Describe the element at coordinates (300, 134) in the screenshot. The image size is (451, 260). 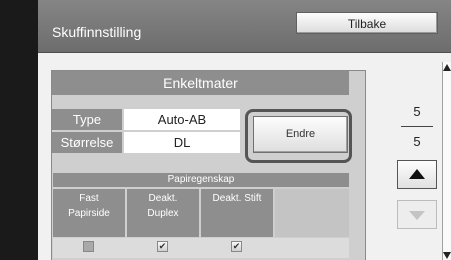
I see `change-button: Endre` at that location.